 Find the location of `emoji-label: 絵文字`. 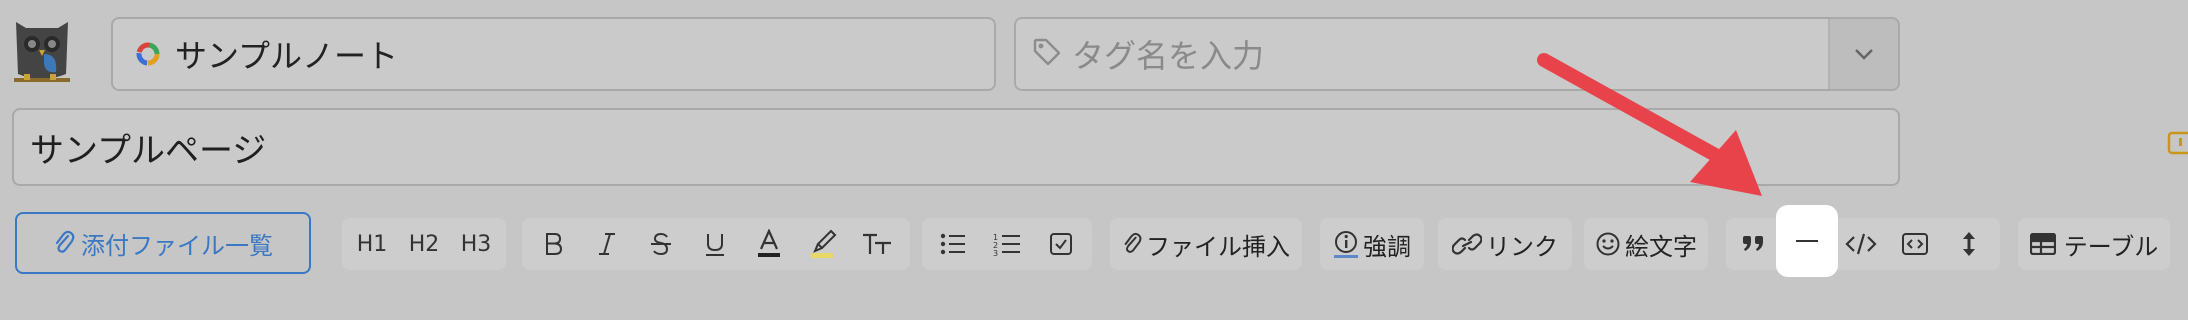

emoji-label: 絵文字 is located at coordinates (1661, 246).